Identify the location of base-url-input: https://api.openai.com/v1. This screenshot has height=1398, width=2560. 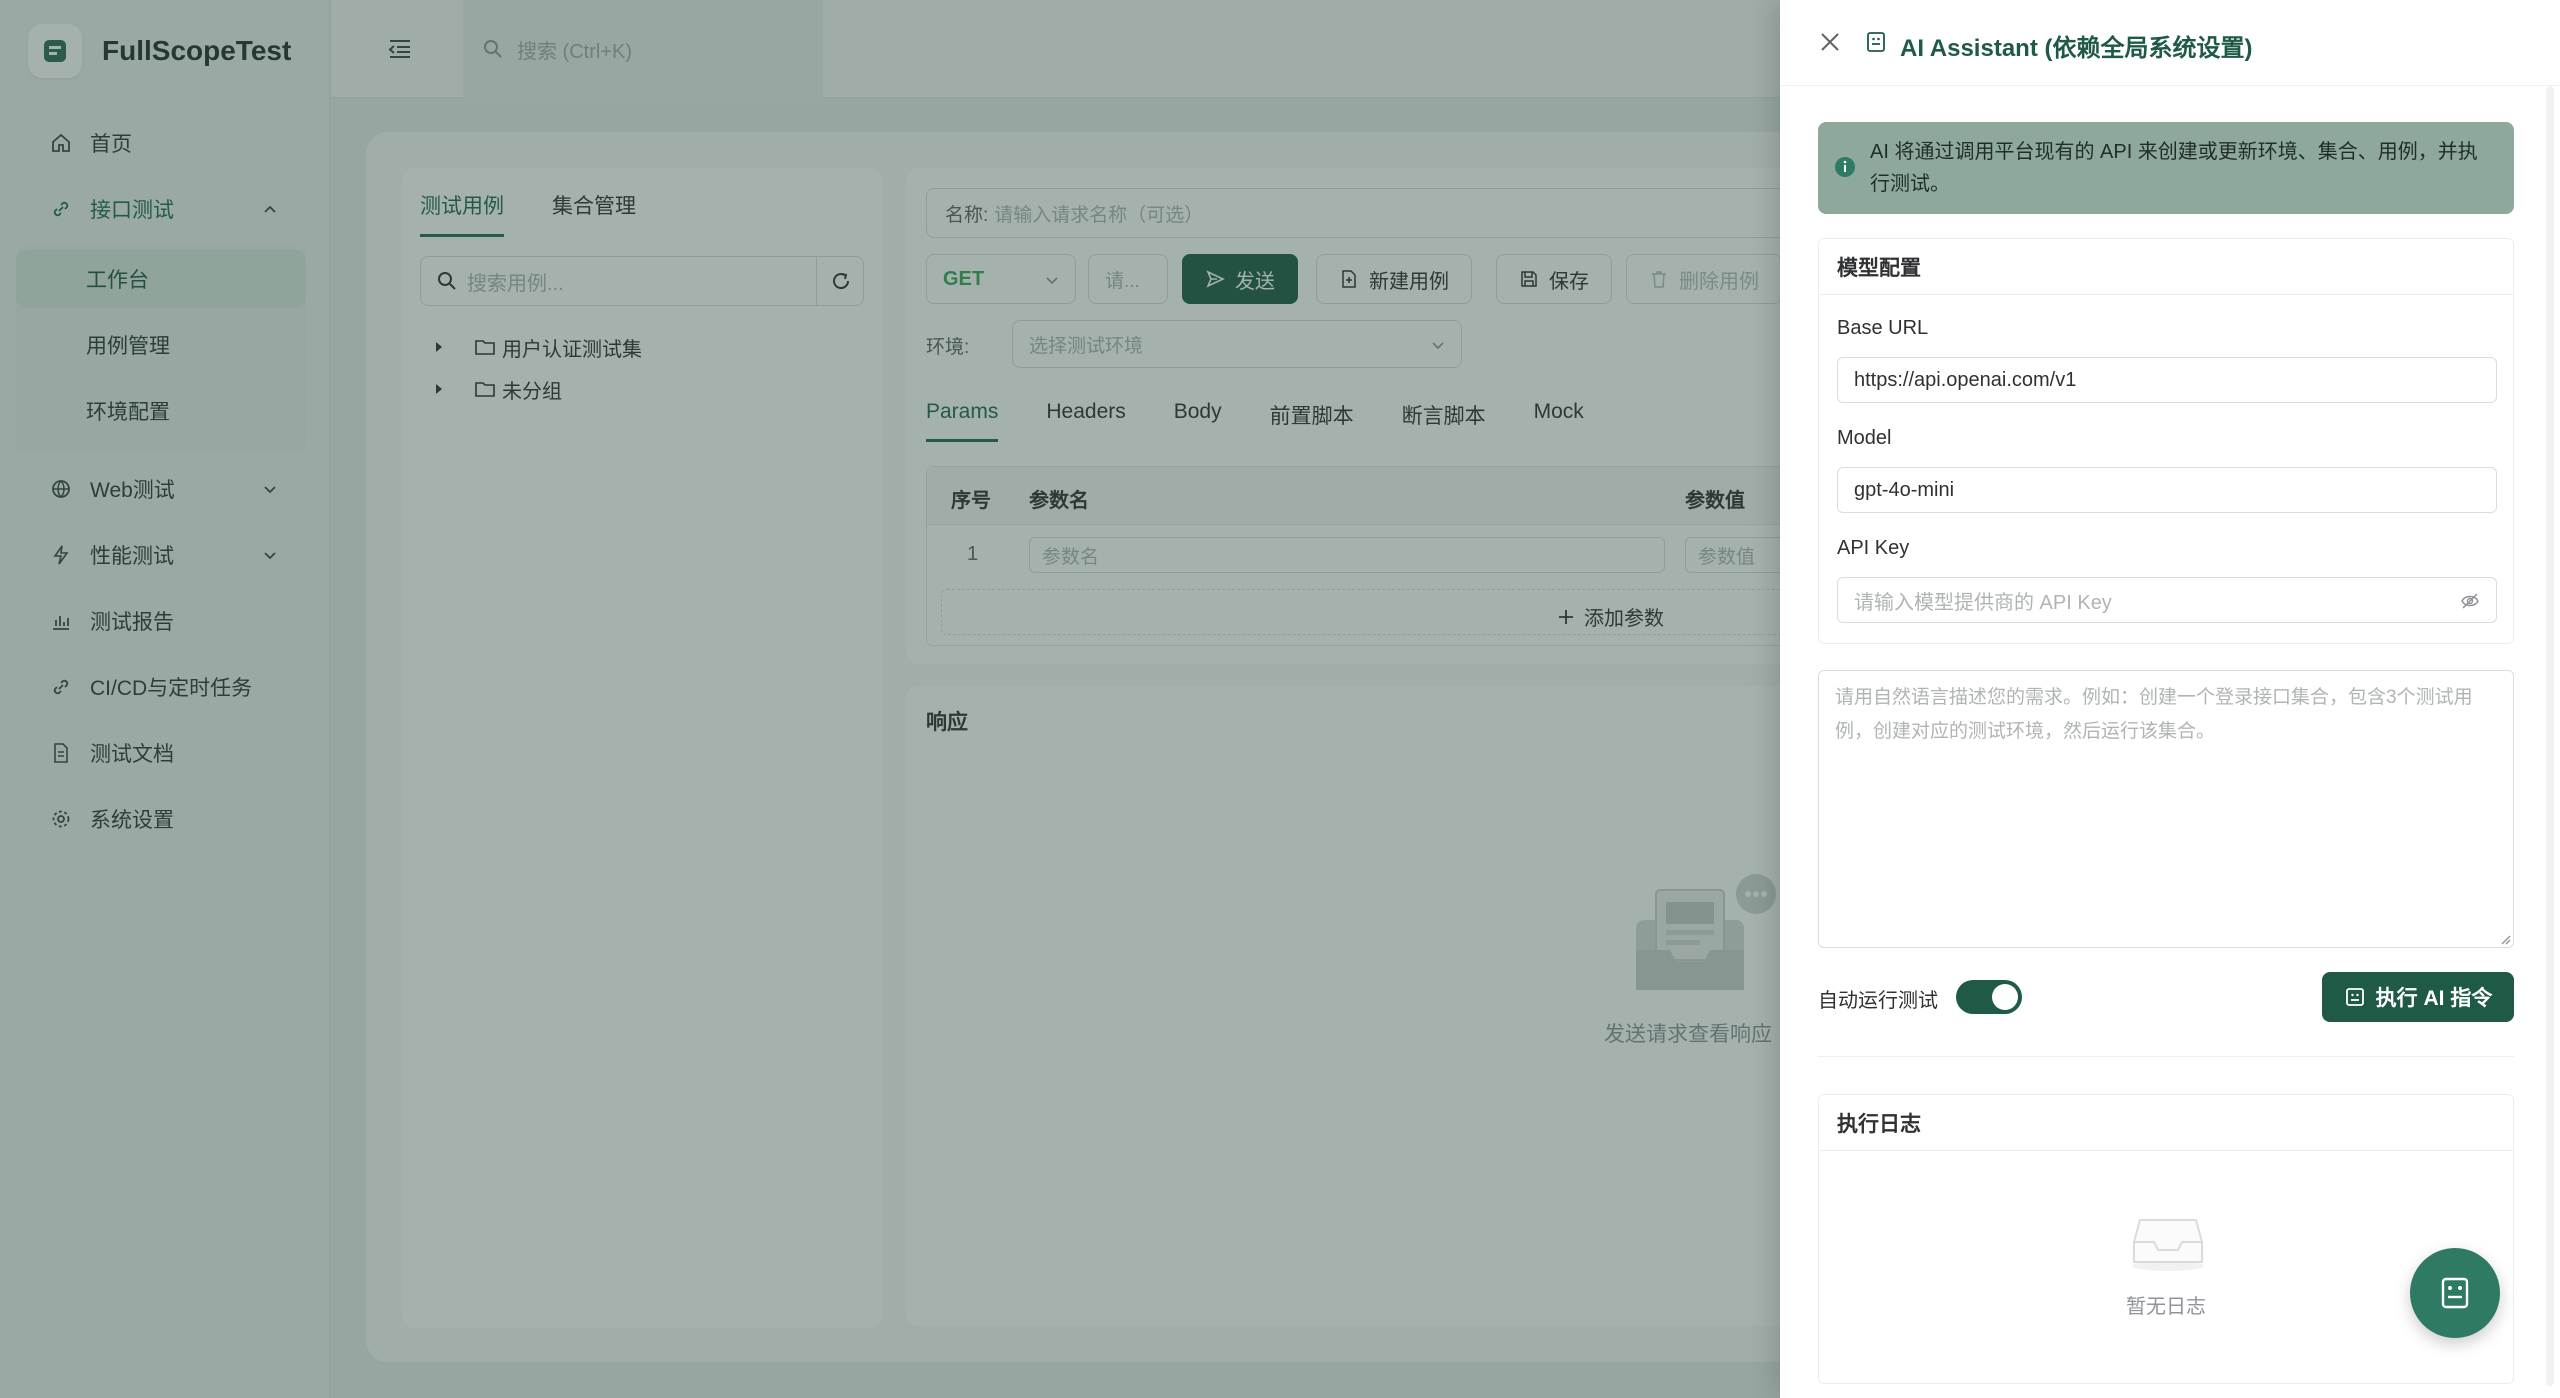
(2167, 380).